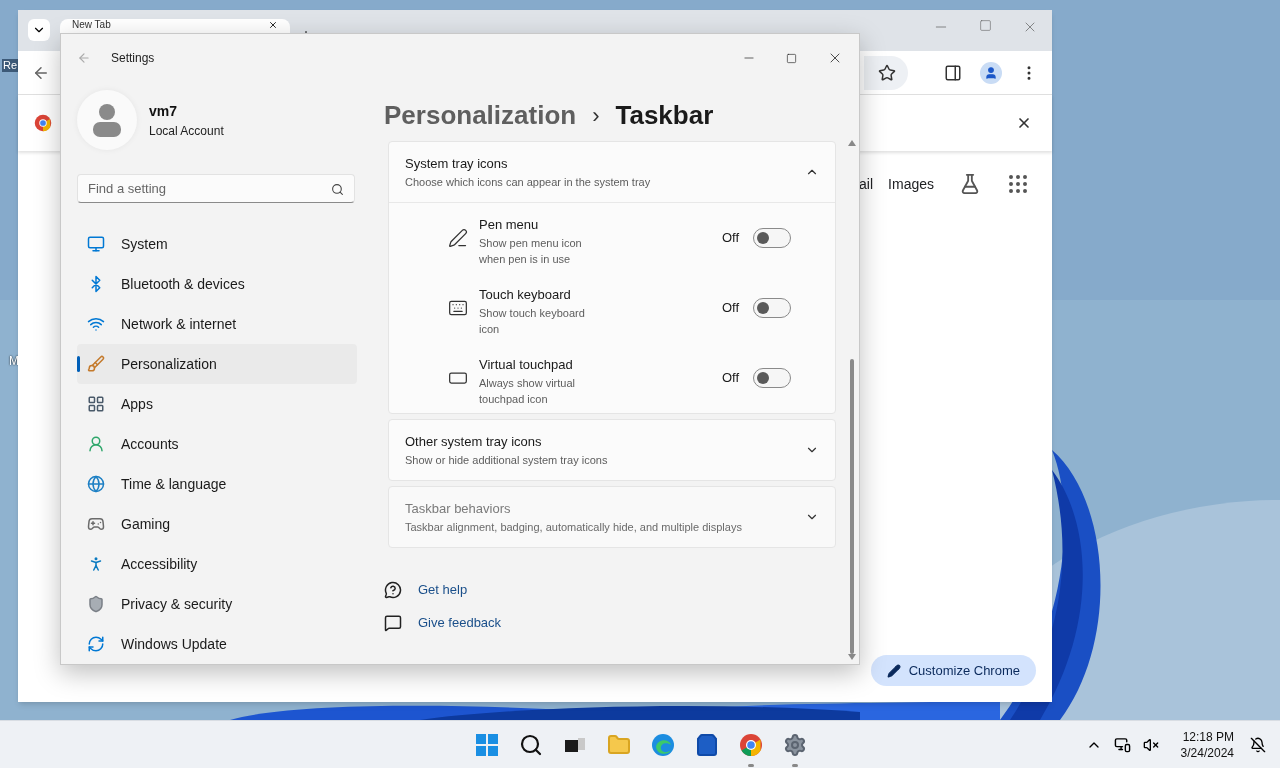 This screenshot has width=1280, height=768. What do you see at coordinates (526, 365) in the screenshot?
I see `setting-label: Virtual touchpad` at bounding box center [526, 365].